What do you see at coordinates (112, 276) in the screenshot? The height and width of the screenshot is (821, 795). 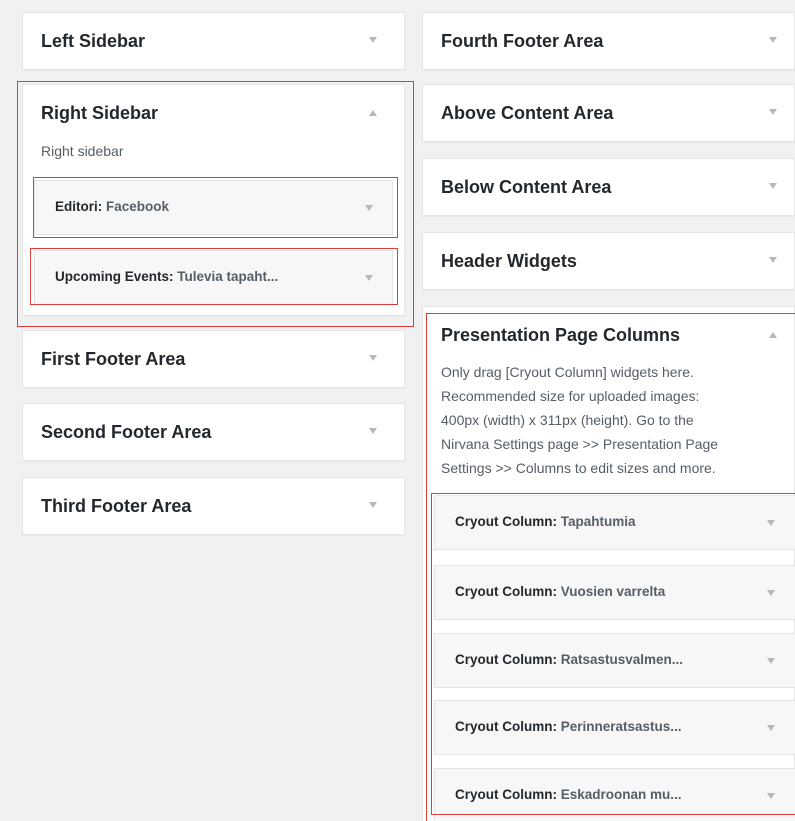 I see `widget-name: Upcoming Events` at bounding box center [112, 276].